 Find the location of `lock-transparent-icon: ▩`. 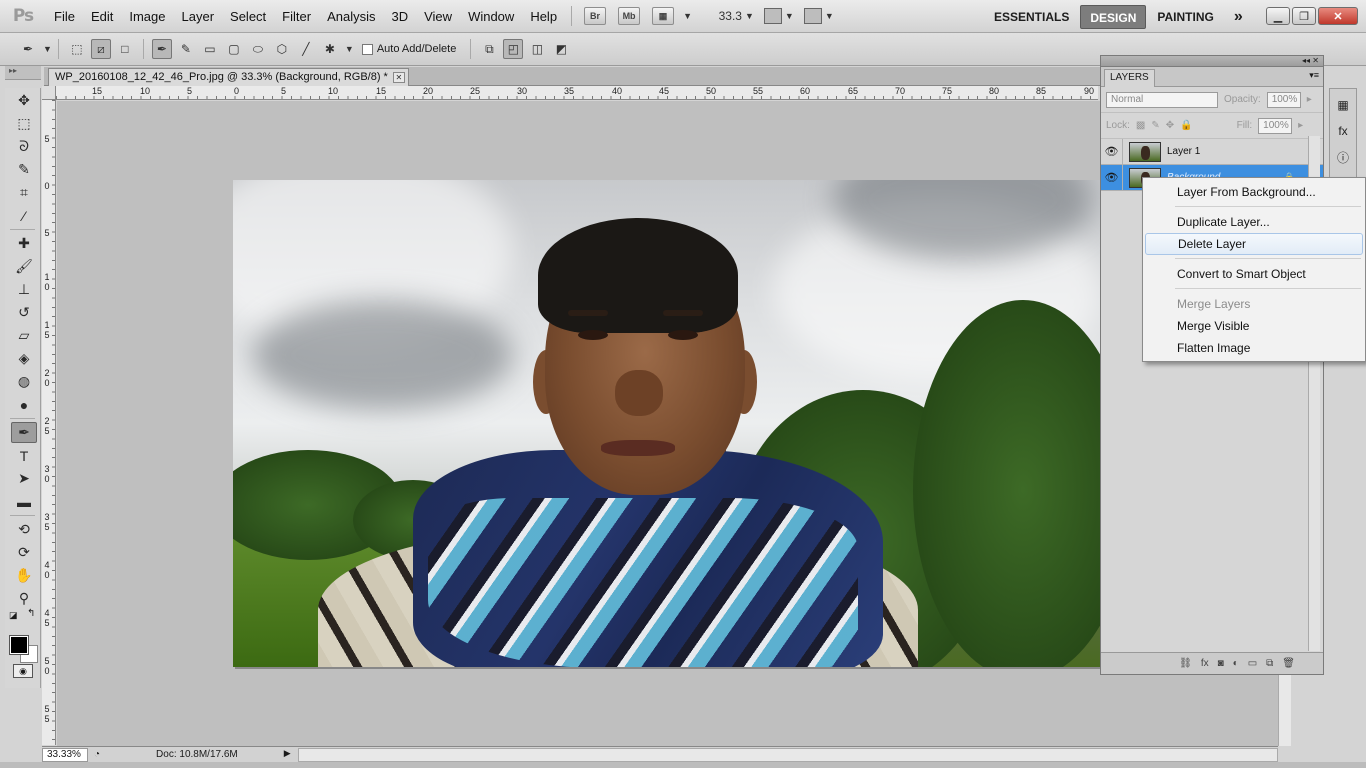

lock-transparent-icon: ▩ is located at coordinates (1140, 125).